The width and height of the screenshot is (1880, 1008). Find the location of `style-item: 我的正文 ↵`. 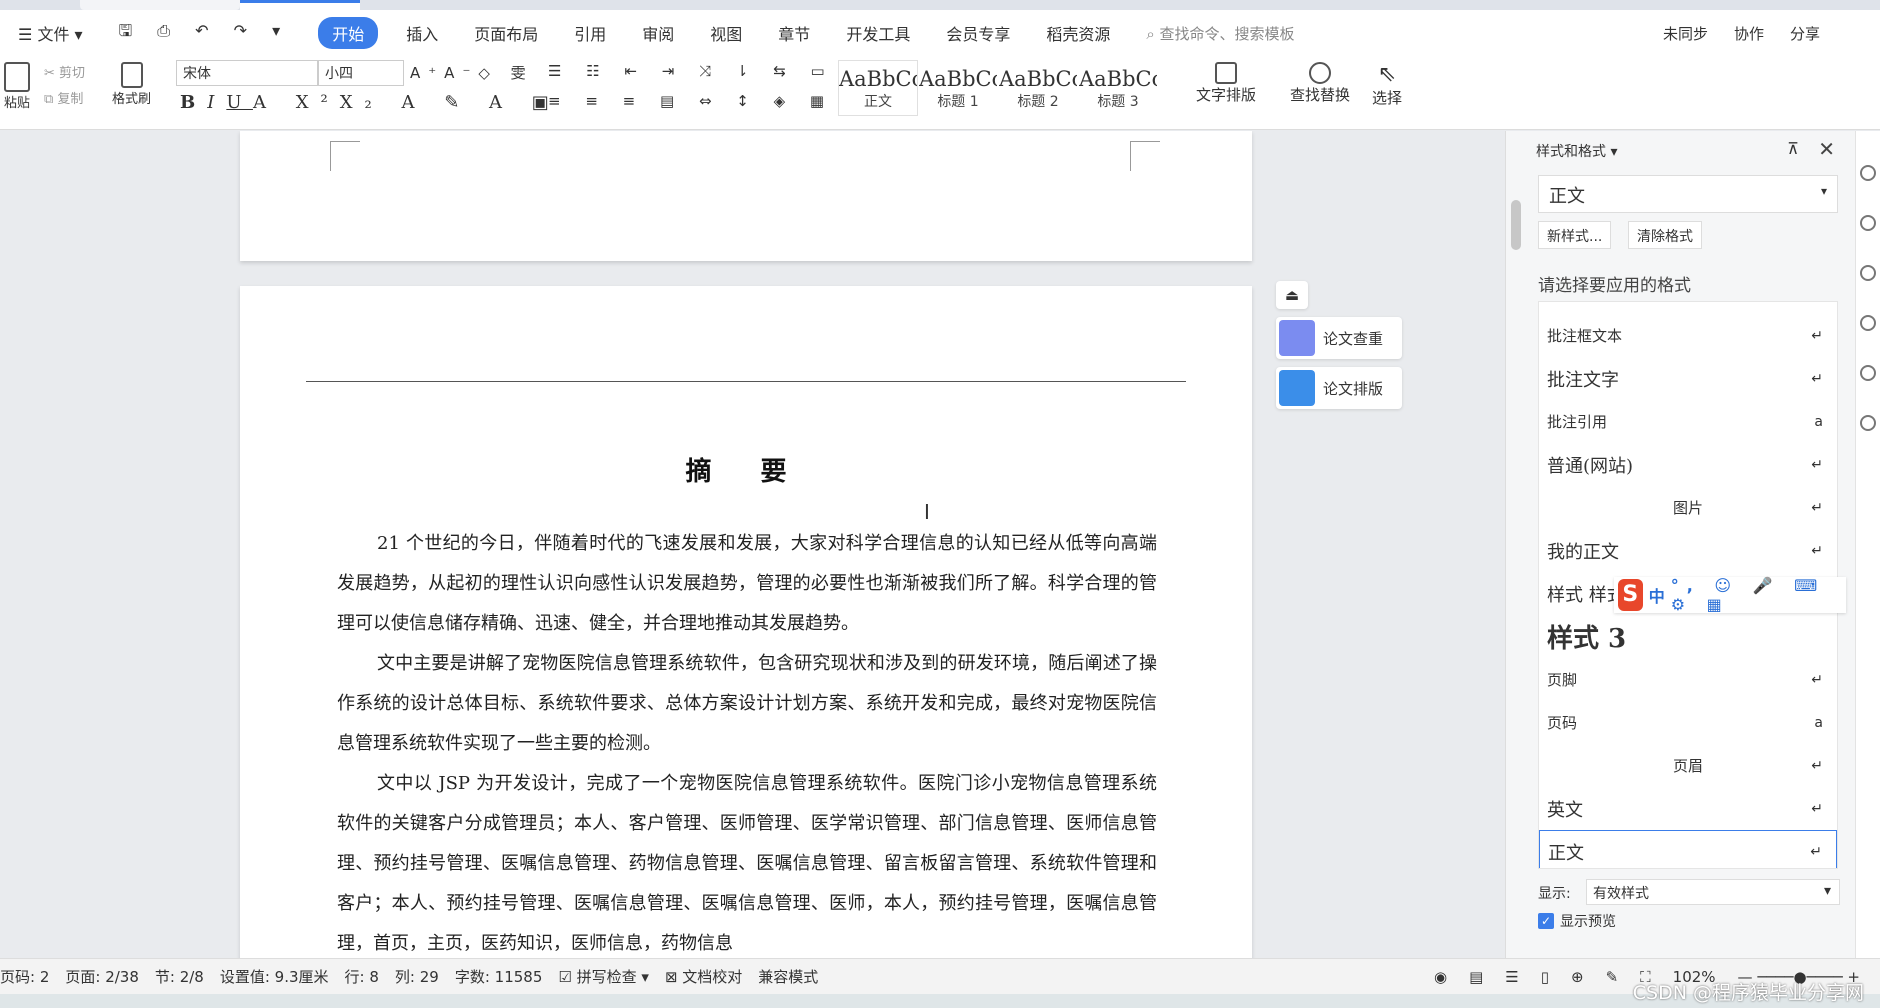

style-item: 我的正文 ↵ is located at coordinates (1688, 550).